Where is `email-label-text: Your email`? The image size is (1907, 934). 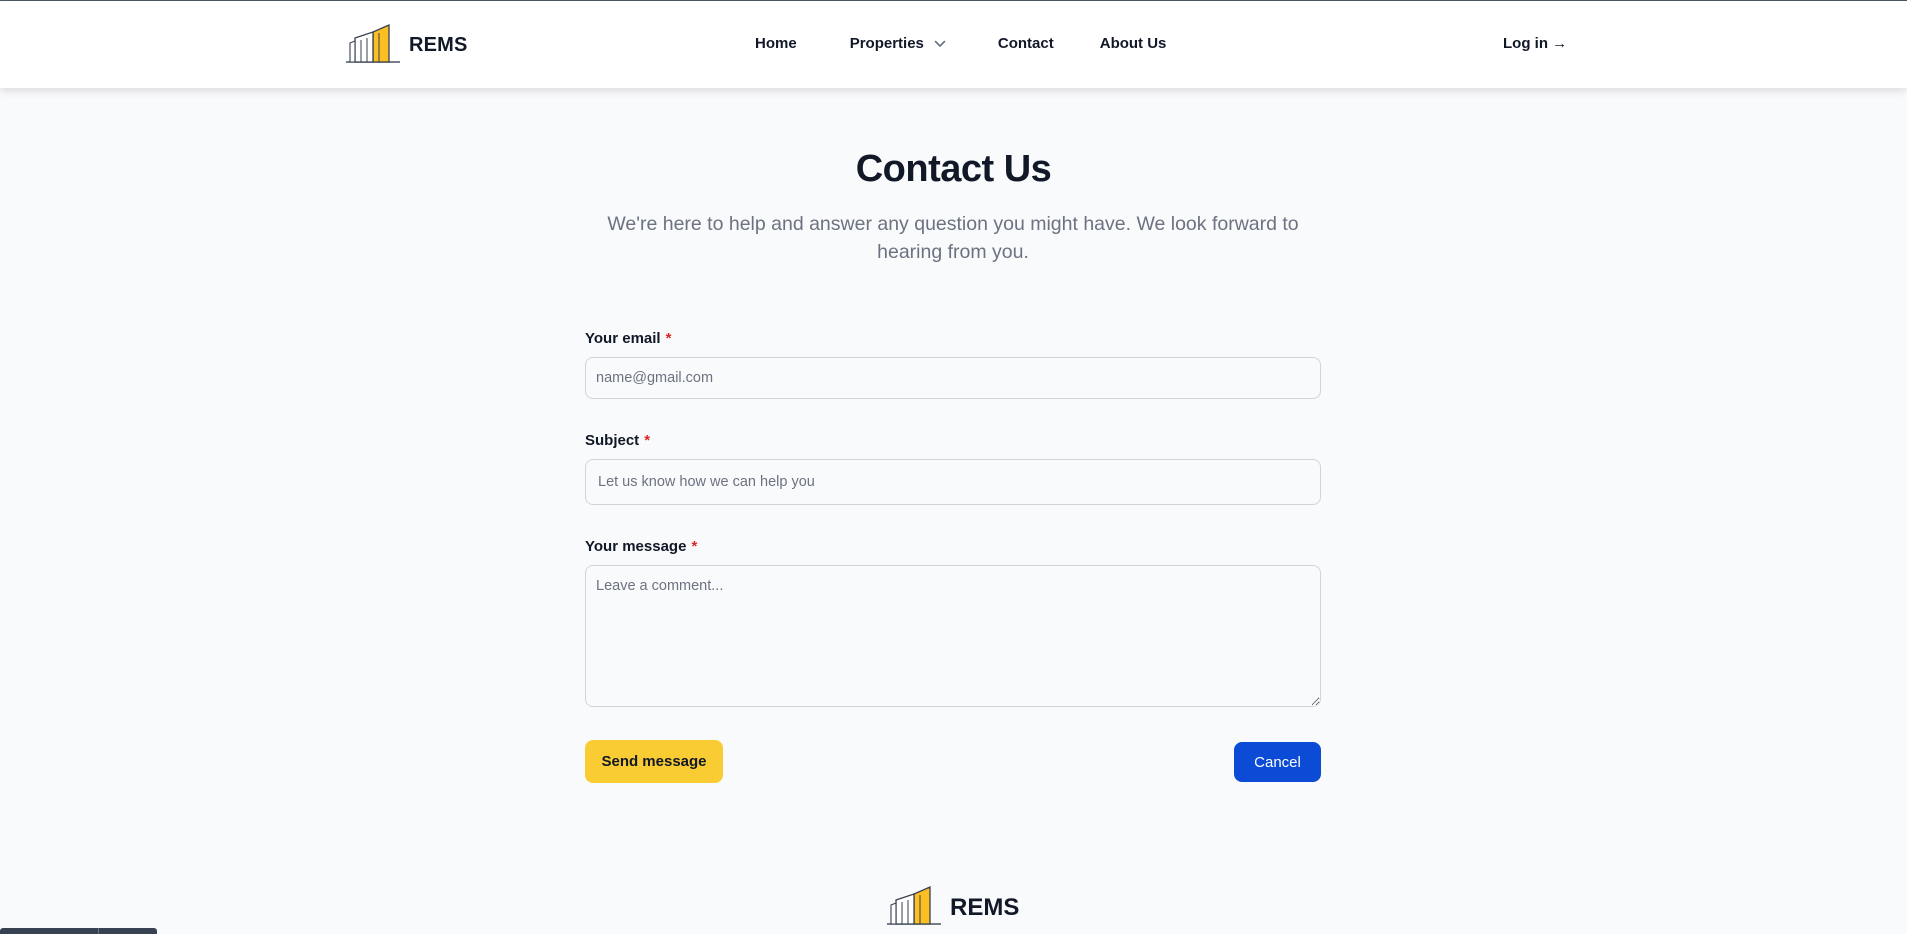 email-label-text: Your email is located at coordinates (623, 338).